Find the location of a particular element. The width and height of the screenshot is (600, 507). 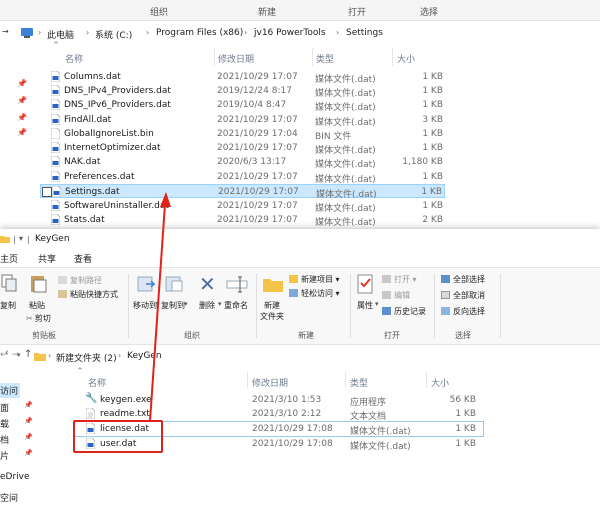

title-bar: | ▾ | KeyGen is located at coordinates (300, 239).